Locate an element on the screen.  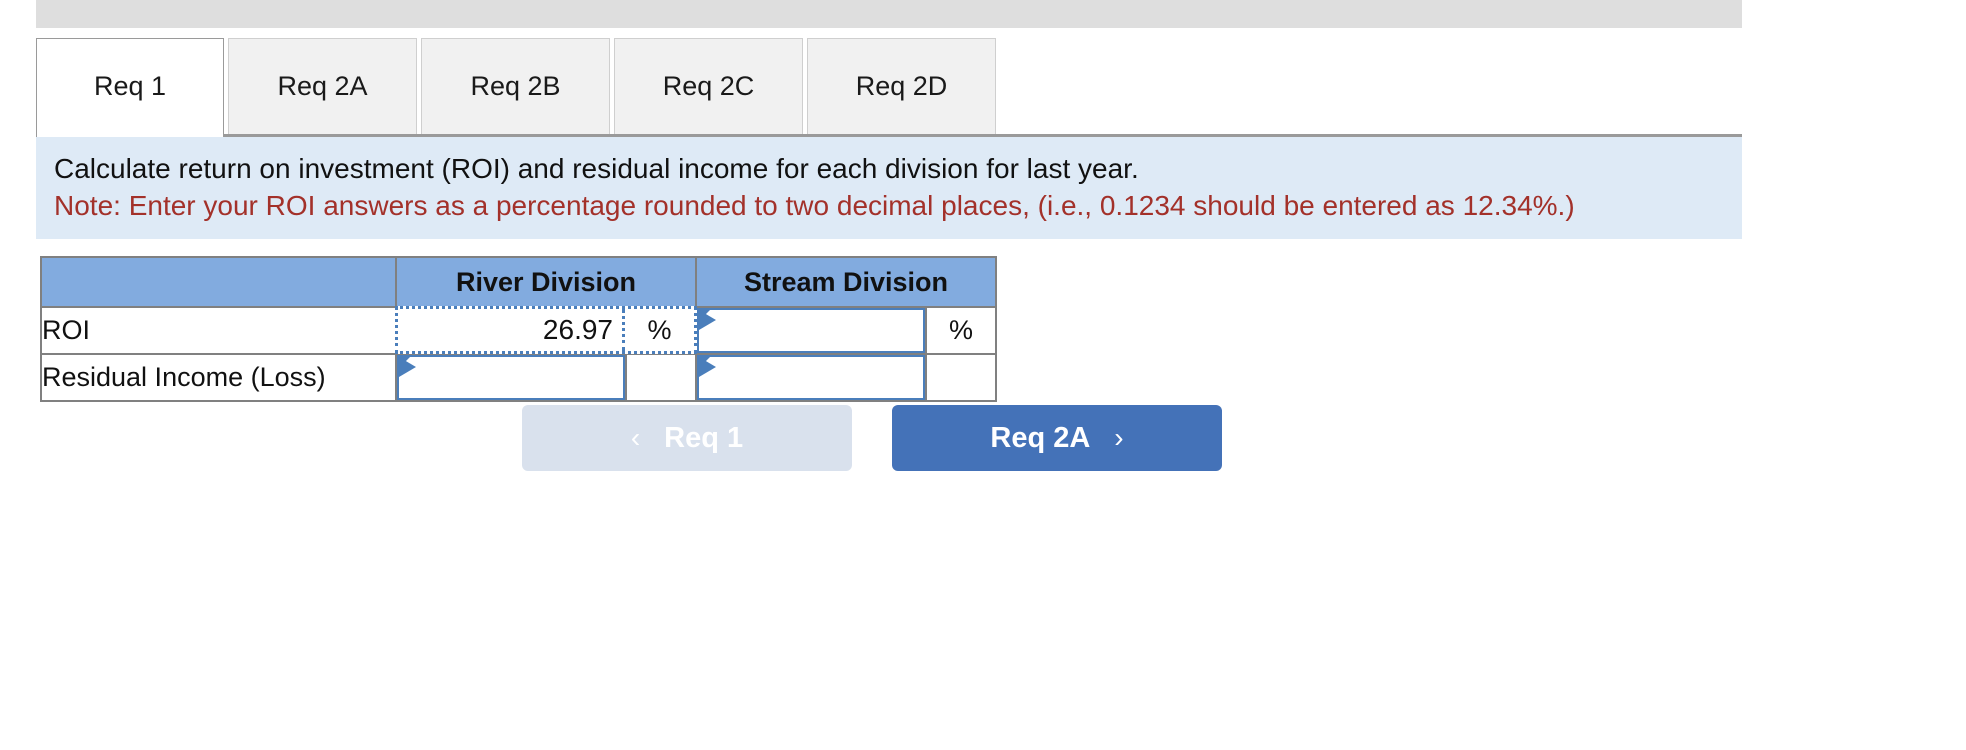
roi-stream-input is located at coordinates (811, 330).